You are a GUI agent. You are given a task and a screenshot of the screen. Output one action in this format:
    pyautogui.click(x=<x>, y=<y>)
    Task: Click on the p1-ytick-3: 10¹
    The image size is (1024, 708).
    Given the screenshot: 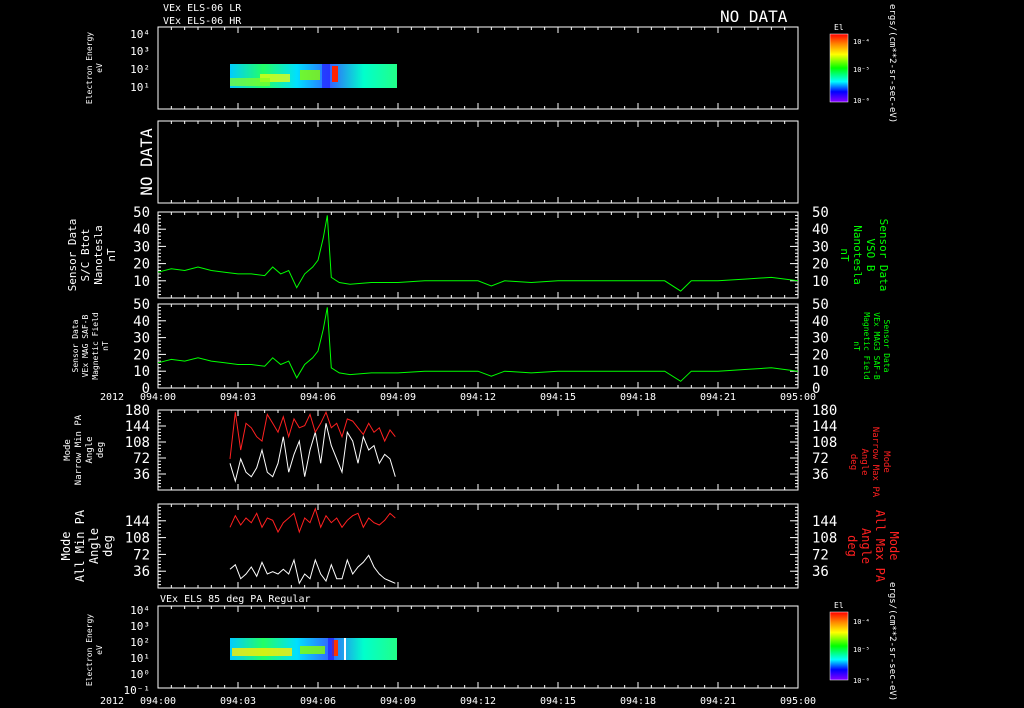 What is the action you would take?
    pyautogui.click(x=140, y=87)
    